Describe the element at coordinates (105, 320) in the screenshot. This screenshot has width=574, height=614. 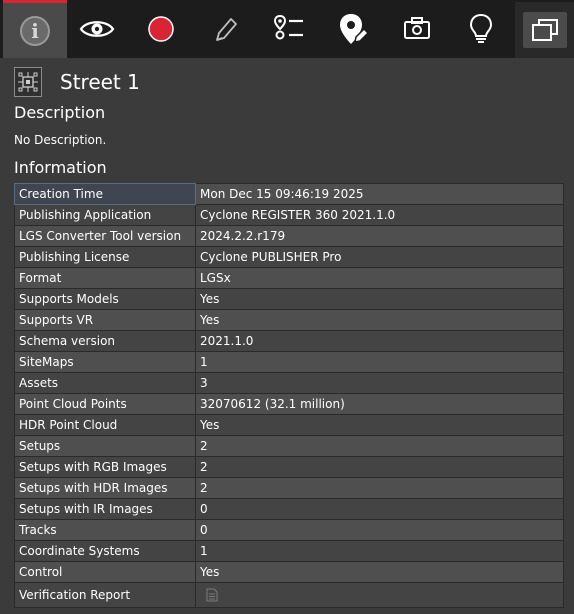
I see `row-key: Supports VR` at that location.